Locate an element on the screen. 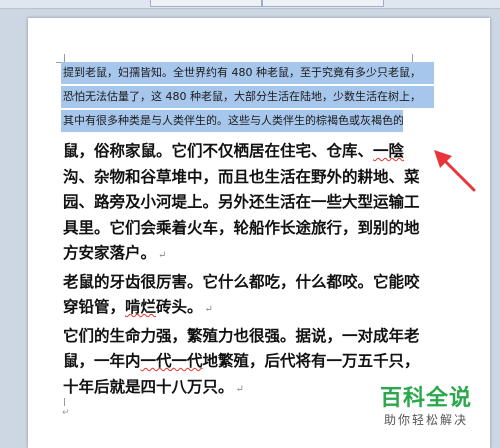 The width and height of the screenshot is (500, 448). watermark-title: 百科全说 is located at coordinates (425, 398).